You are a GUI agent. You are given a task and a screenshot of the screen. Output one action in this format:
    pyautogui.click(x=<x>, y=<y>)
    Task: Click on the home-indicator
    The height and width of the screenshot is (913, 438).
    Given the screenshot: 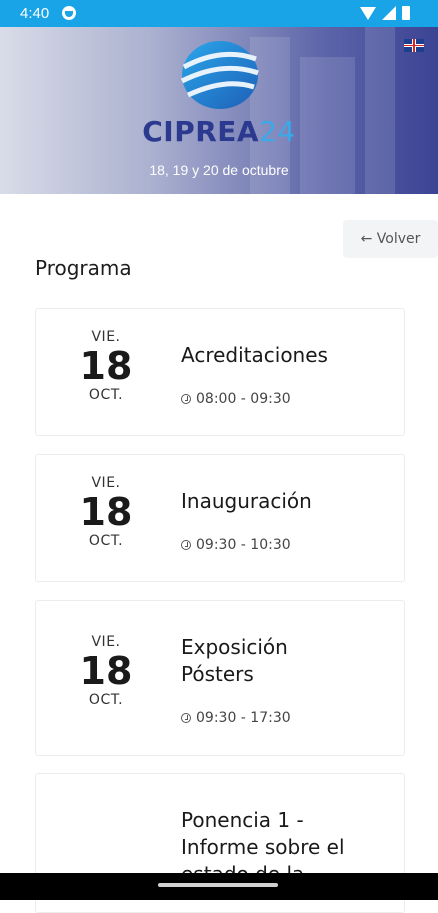 What is the action you would take?
    pyautogui.click(x=218, y=885)
    